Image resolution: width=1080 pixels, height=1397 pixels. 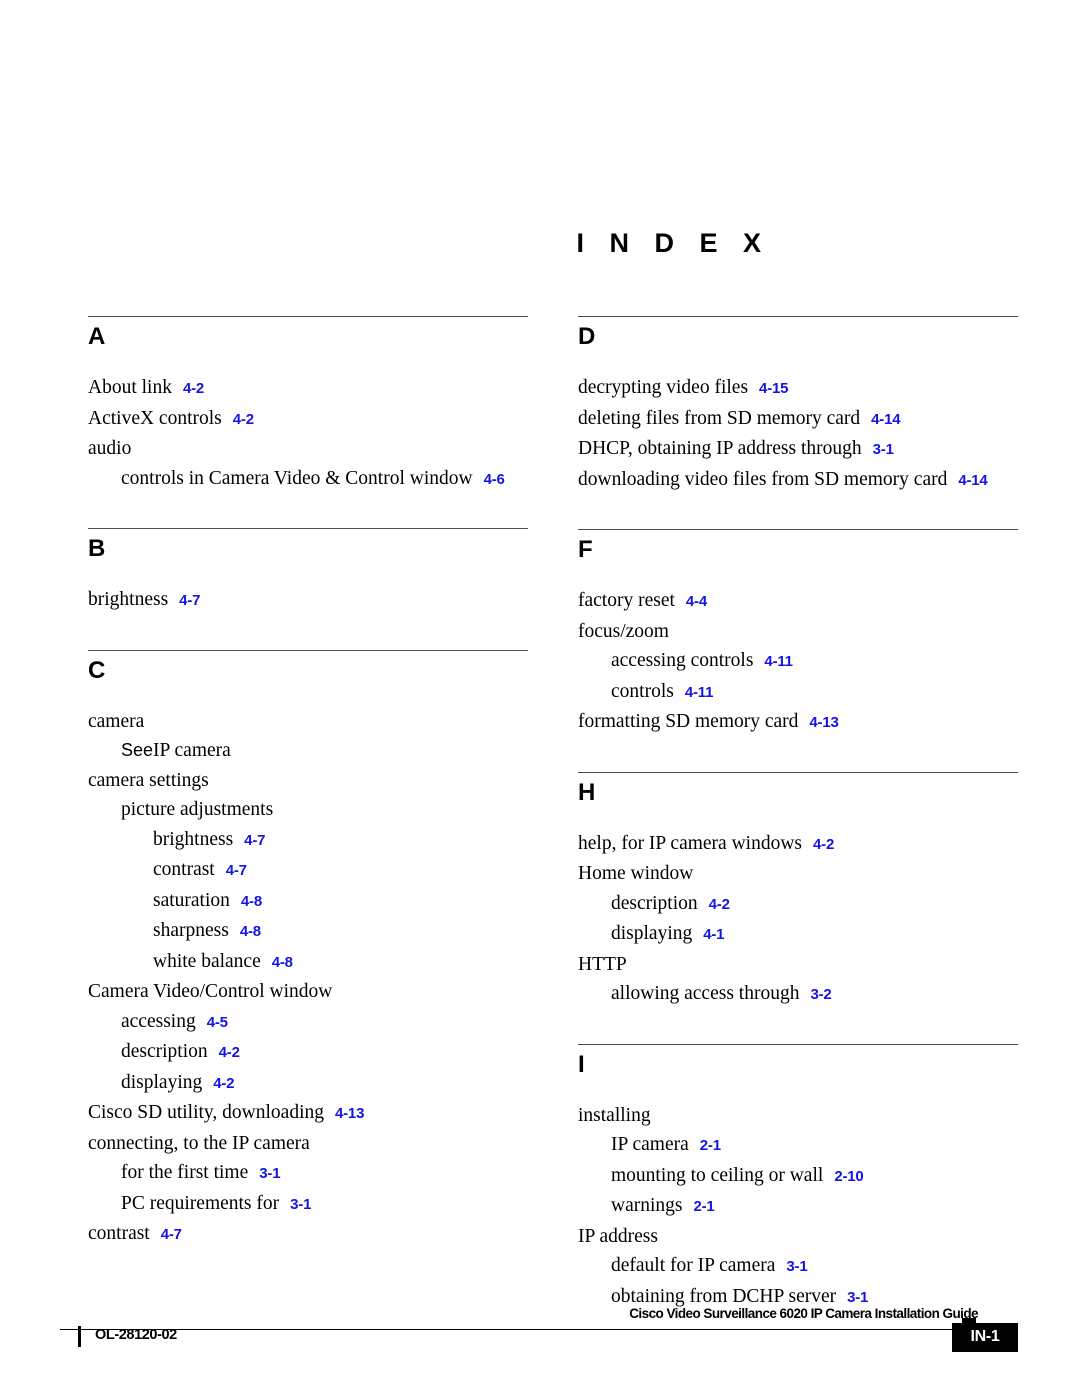 What do you see at coordinates (308, 1173) in the screenshot?
I see `index-entry: for the first time 3-1` at bounding box center [308, 1173].